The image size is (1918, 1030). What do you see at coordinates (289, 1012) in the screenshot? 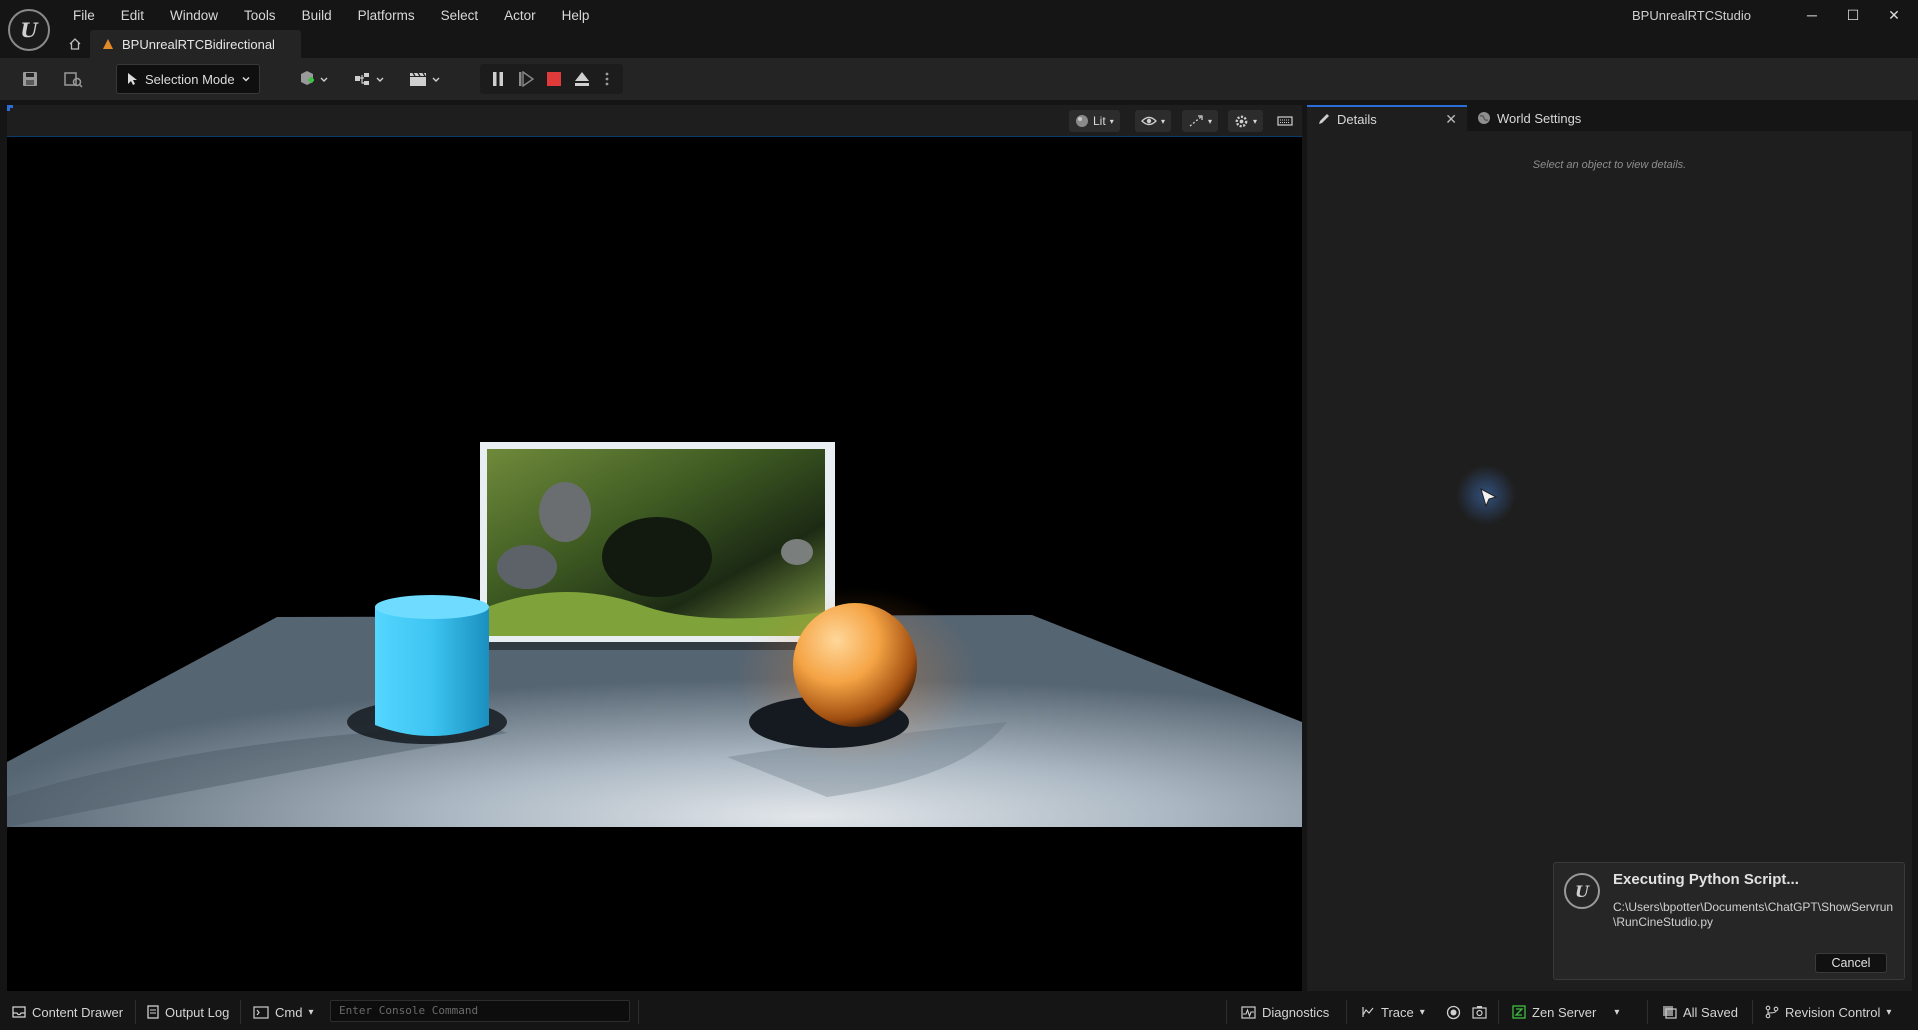
I see `cmd-label: Cmd` at bounding box center [289, 1012].